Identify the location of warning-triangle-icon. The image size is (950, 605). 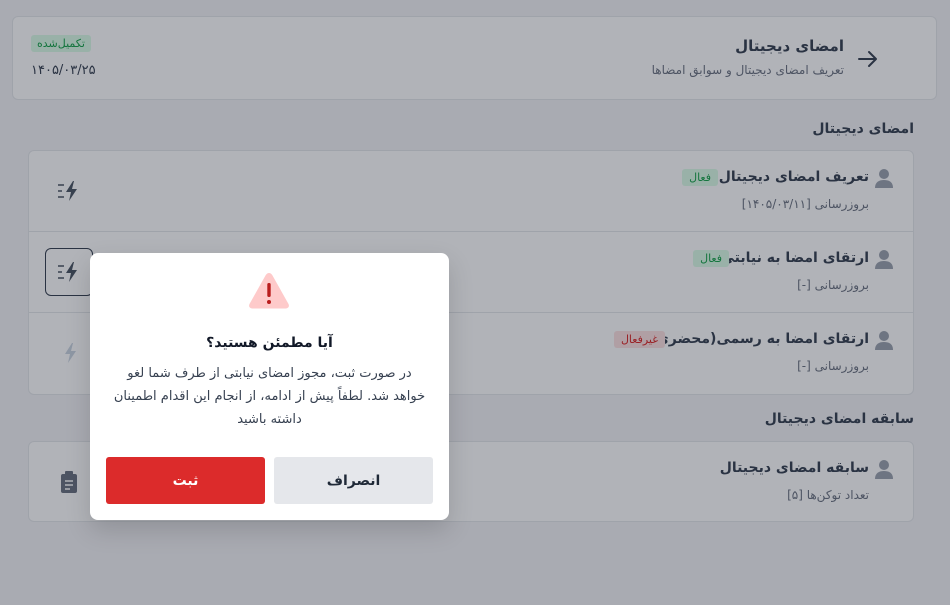
(269, 291).